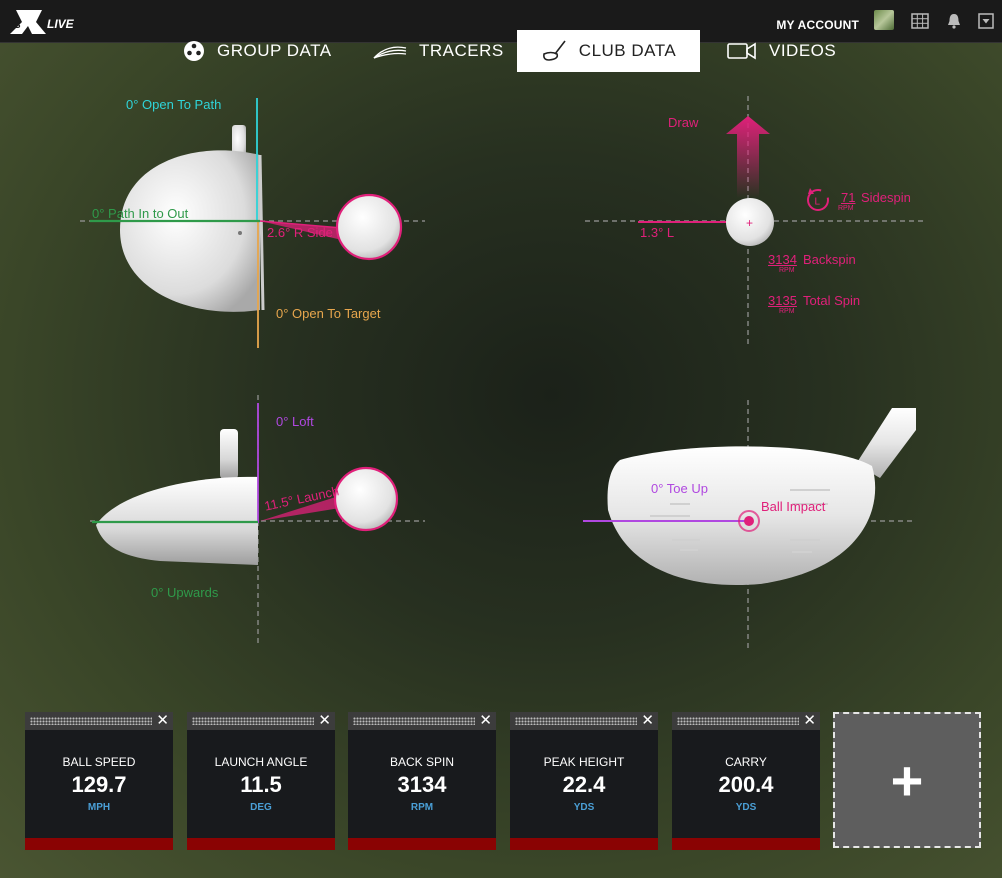 The height and width of the screenshot is (878, 1002). I want to click on sidespin-label: Sidespin, so click(886, 197).